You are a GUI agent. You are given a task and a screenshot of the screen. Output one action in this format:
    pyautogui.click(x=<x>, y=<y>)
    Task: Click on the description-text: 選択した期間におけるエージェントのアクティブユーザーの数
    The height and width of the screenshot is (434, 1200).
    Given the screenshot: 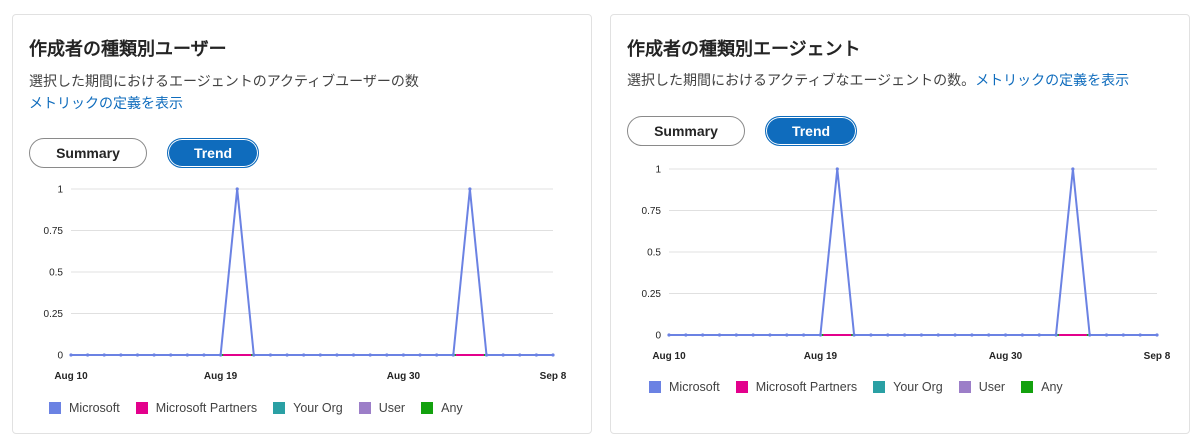 What is the action you would take?
    pyautogui.click(x=224, y=82)
    